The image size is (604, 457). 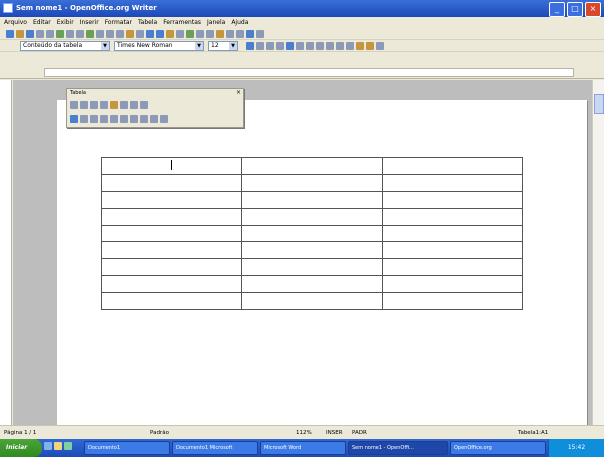 What do you see at coordinates (89, 22) in the screenshot?
I see `menu-insert: Inserir` at bounding box center [89, 22].